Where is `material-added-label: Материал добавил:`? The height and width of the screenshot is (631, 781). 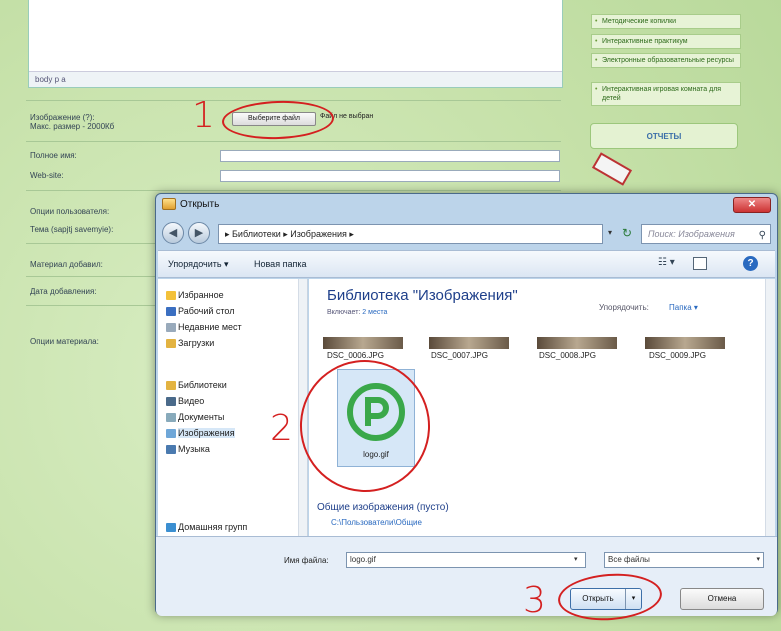
material-added-label: Материал добавил: is located at coordinates (66, 264).